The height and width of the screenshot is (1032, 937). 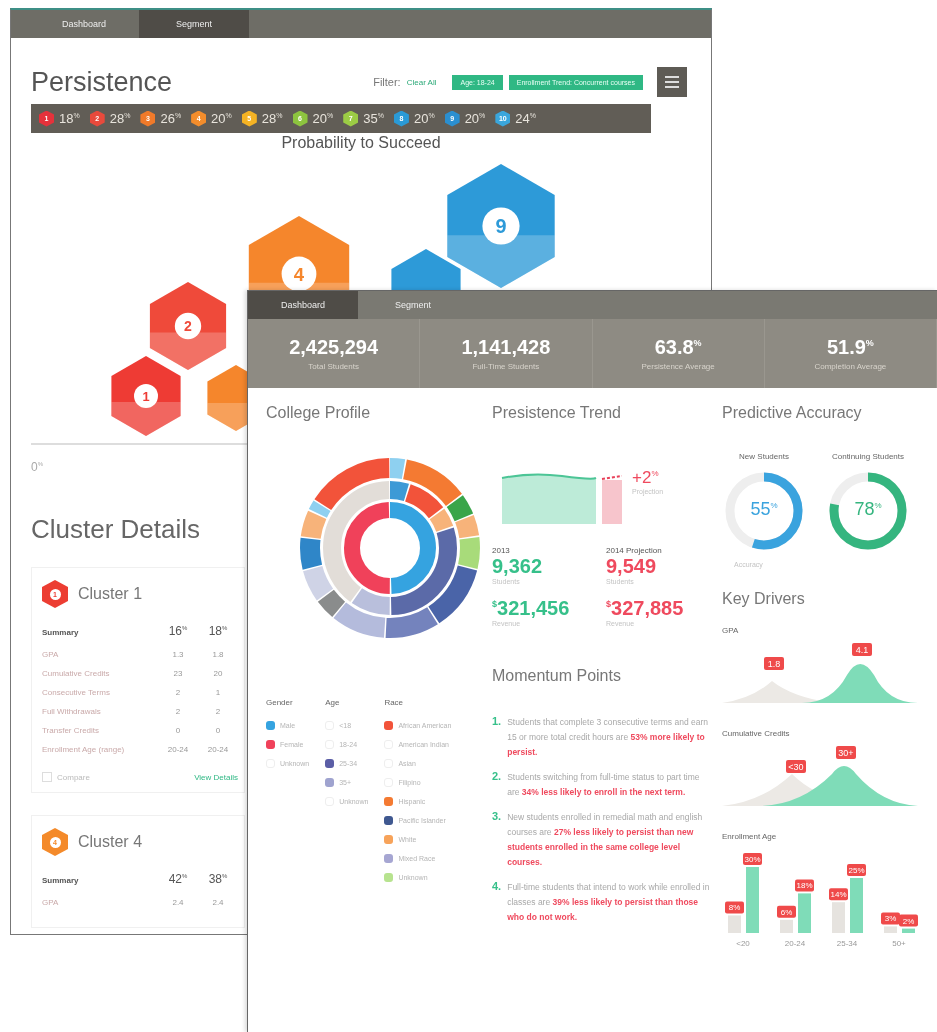 I want to click on table-cell-text: 20, so click(x=218, y=673).